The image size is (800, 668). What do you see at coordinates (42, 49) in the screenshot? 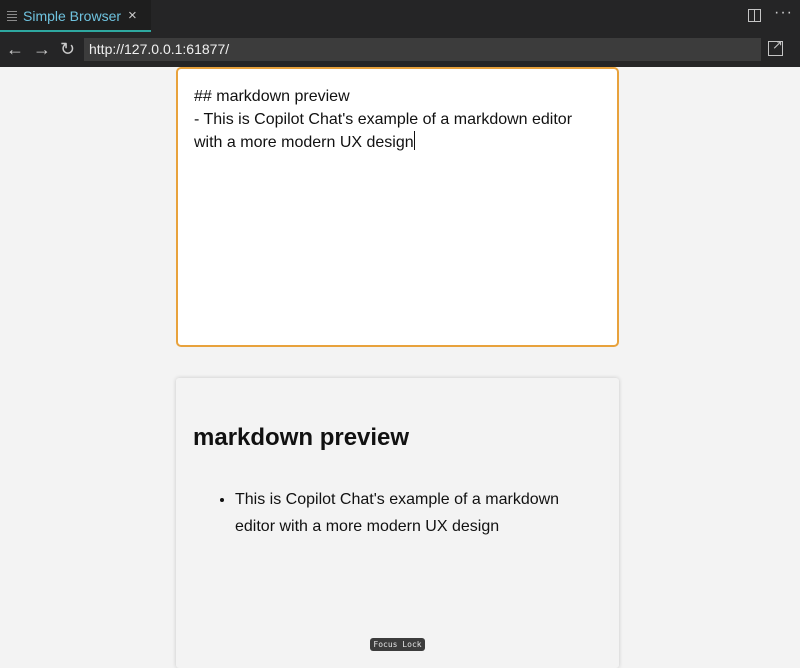
I see `forward-arrow-icon: →` at bounding box center [42, 49].